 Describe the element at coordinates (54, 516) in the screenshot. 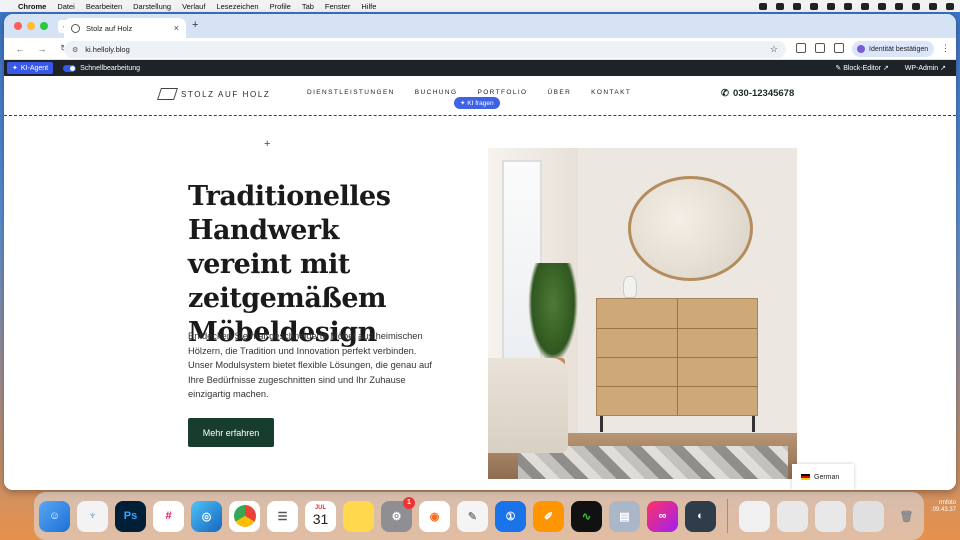

I see `finder-icon: ☺` at that location.